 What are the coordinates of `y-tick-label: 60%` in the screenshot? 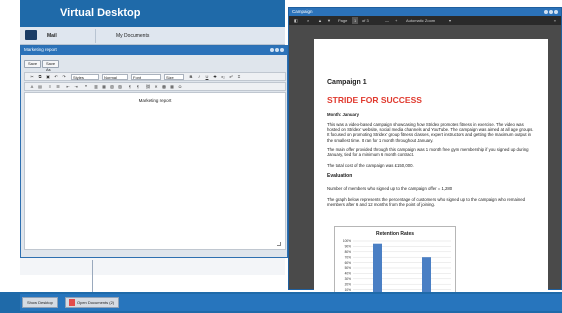 It's located at (348, 263).